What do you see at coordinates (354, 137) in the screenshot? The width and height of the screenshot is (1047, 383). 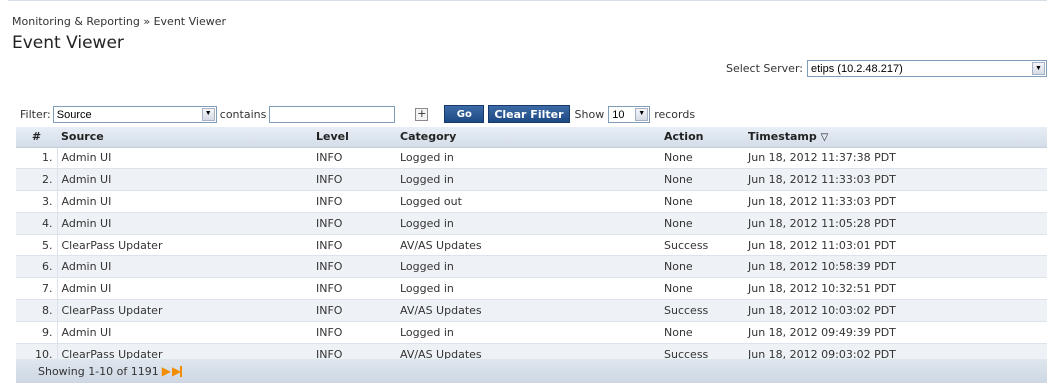 I see `column-header-level: Level` at bounding box center [354, 137].